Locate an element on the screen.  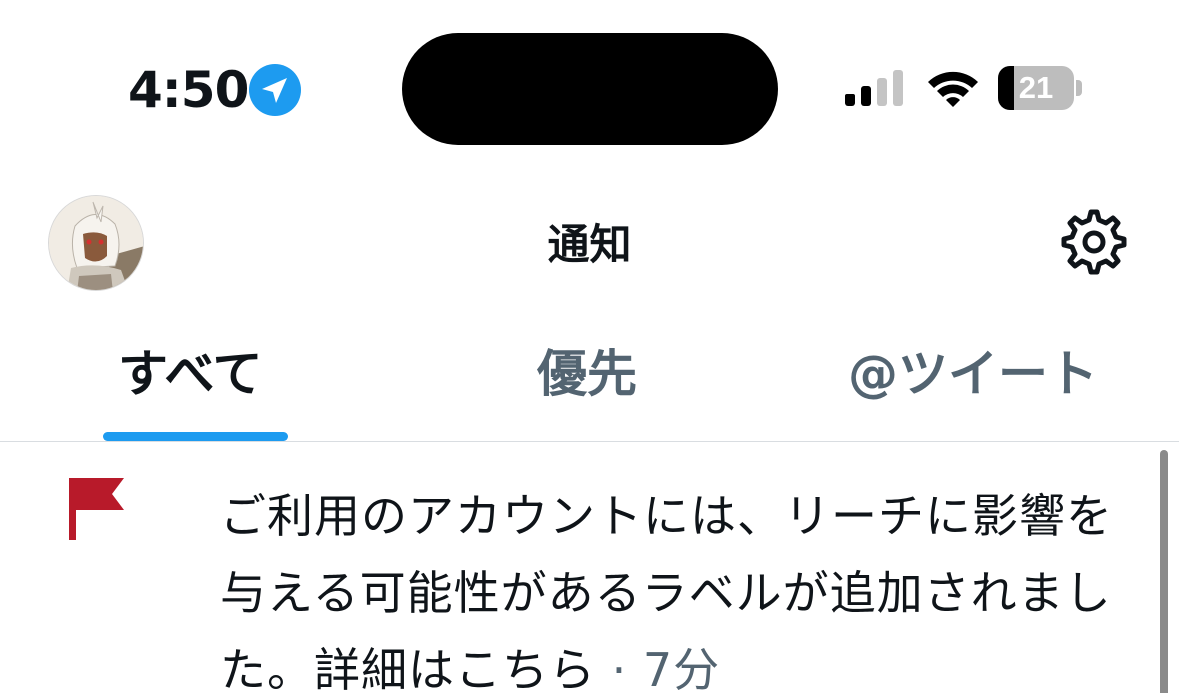
tab-priority: 優先 is located at coordinates (590, 385).